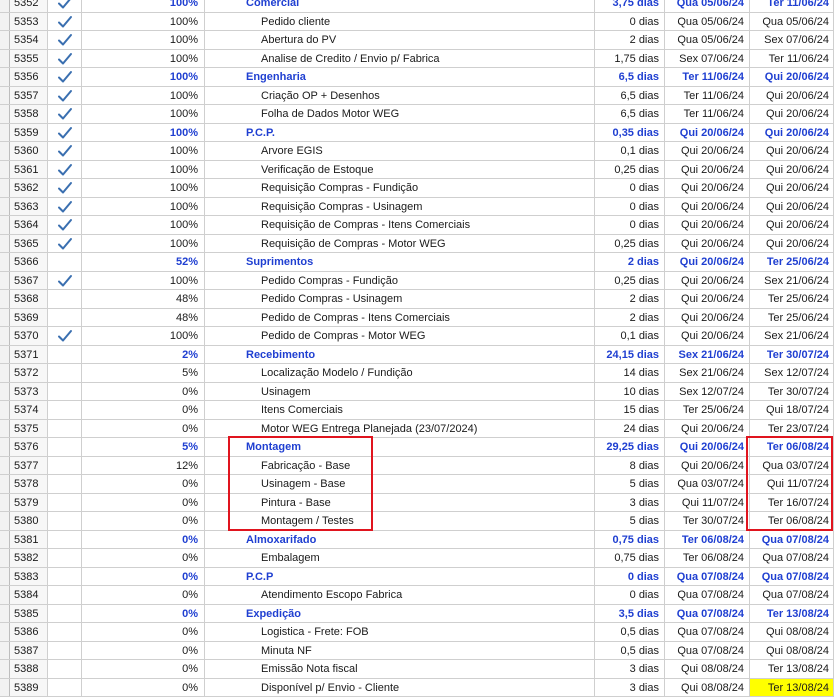 This screenshot has height=697, width=834. What do you see at coordinates (792, 484) in the screenshot?
I see `finish-date: Qui 11/07/24` at bounding box center [792, 484].